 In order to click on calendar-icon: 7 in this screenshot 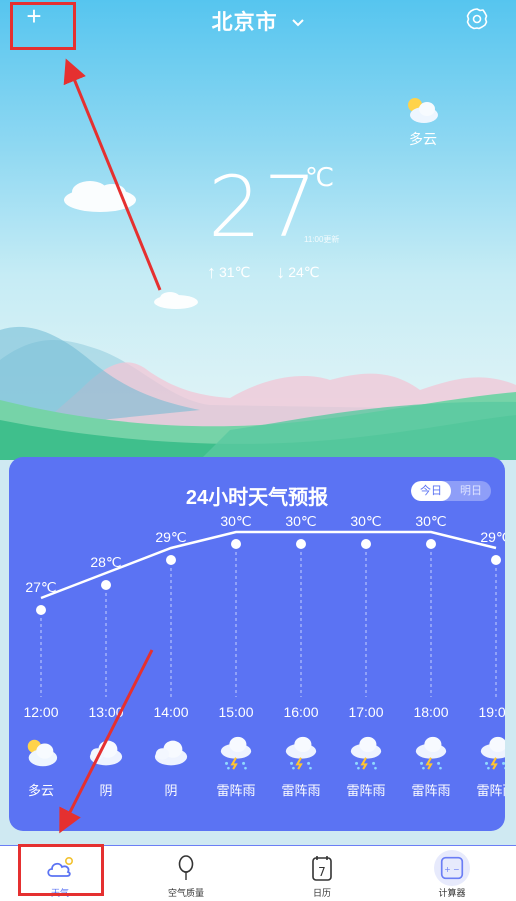, I will do `click(322, 868)`.